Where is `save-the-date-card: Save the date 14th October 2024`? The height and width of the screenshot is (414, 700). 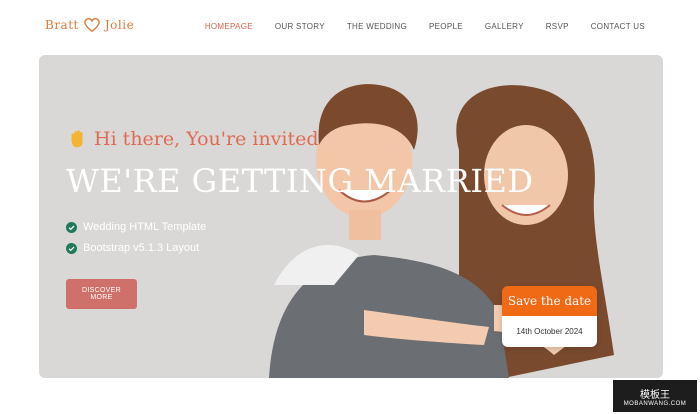 save-the-date-card: Save the date 14th October 2024 is located at coordinates (549, 316).